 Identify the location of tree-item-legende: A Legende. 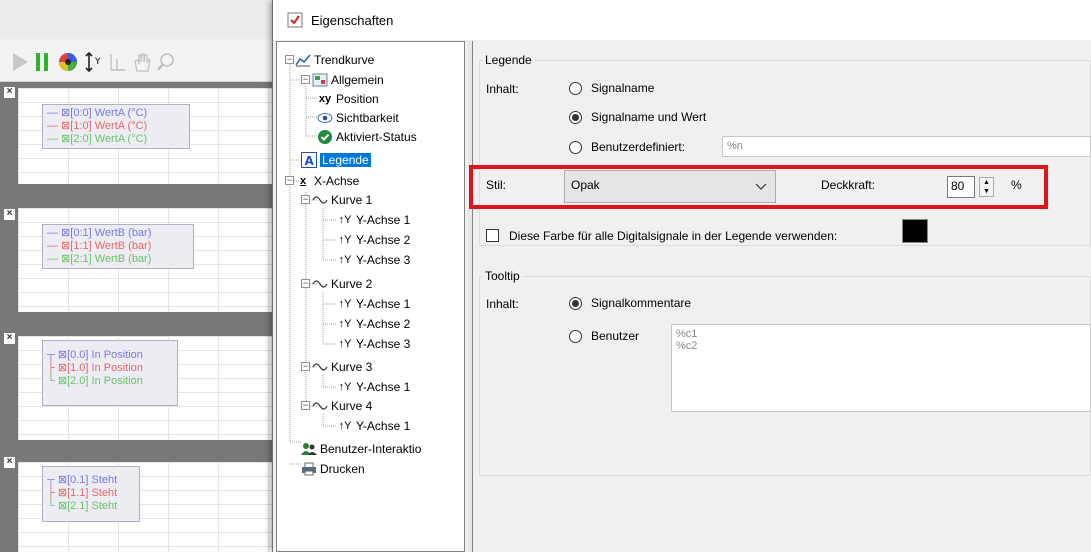
(336, 160).